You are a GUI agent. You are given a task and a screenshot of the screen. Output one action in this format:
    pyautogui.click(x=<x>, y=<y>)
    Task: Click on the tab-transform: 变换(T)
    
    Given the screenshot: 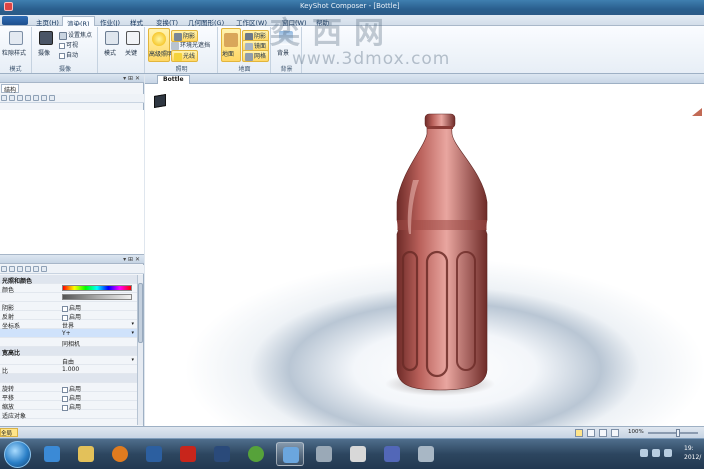 What is the action you would take?
    pyautogui.click(x=167, y=21)
    